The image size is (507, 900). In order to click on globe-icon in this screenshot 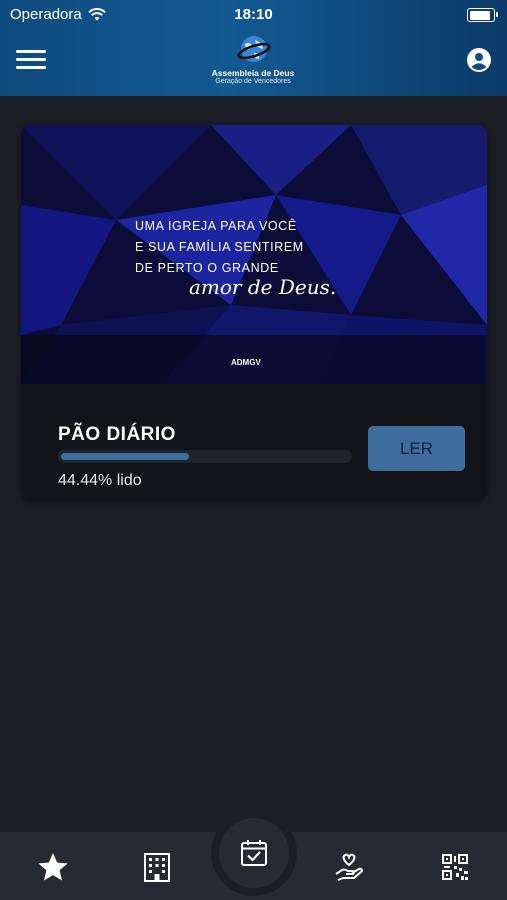, I will do `click(254, 49)`.